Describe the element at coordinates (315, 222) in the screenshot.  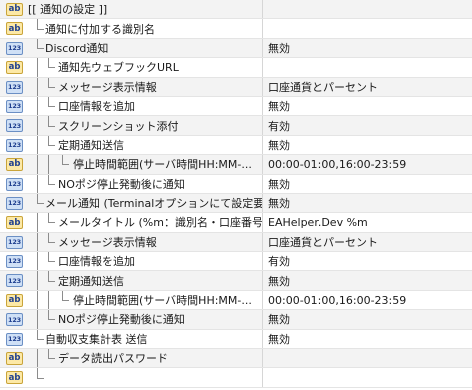
I see `parameter-value: EAHelper.Dev %m` at that location.